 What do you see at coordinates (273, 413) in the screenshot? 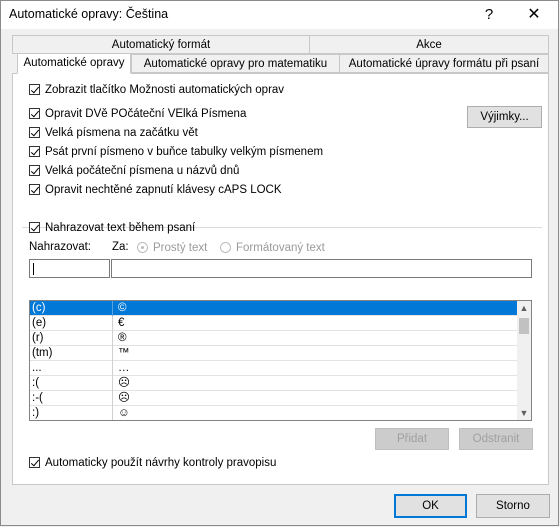
I see `list-item: :) ☺` at bounding box center [273, 413].